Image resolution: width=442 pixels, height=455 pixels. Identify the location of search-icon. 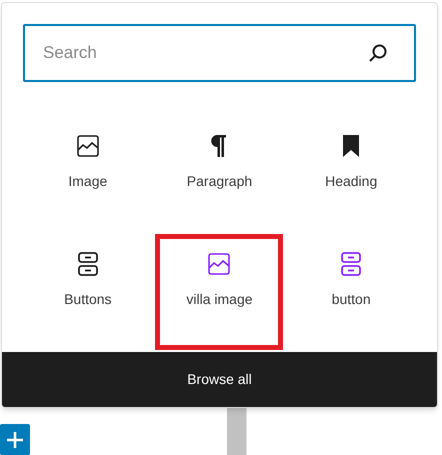
(378, 53).